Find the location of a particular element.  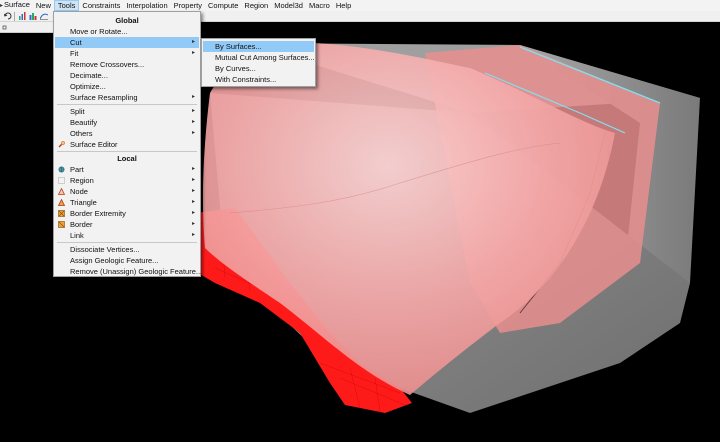

menu-tools: Tools is located at coordinates (66, 5).